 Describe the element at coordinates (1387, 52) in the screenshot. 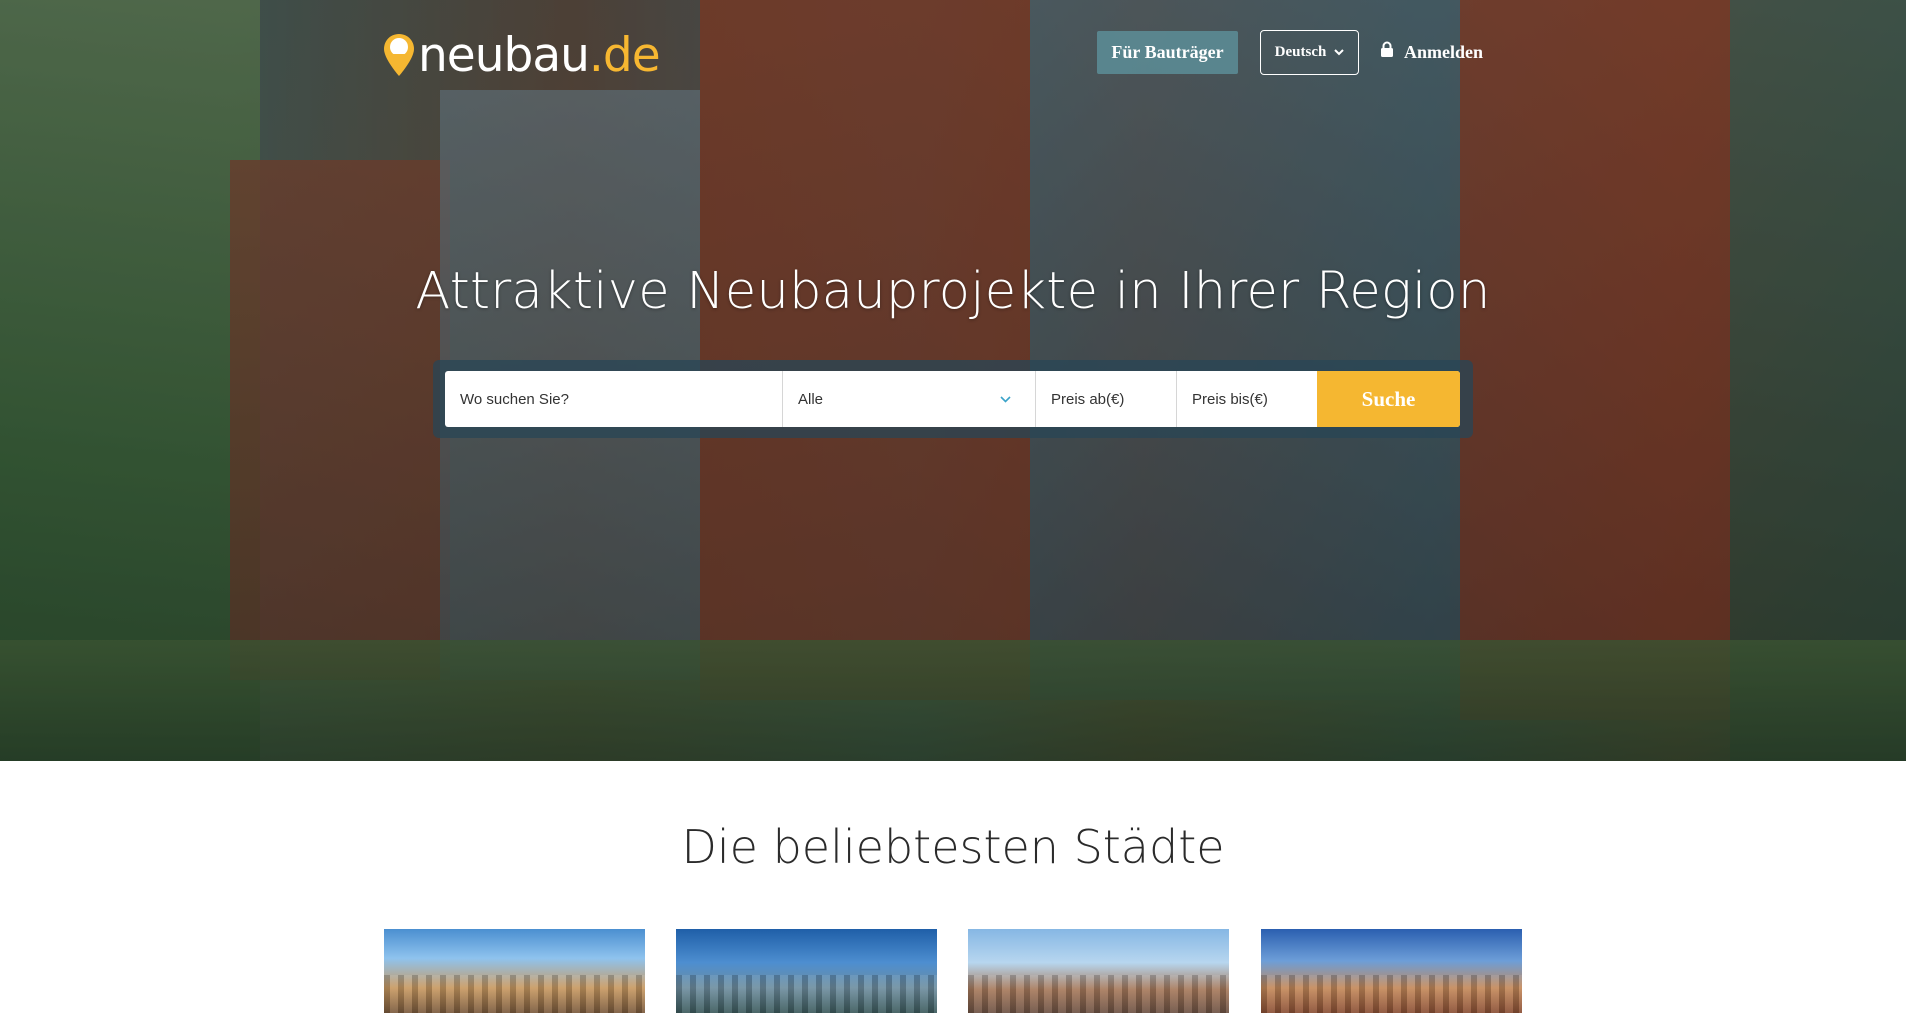

I see `lock-icon` at that location.